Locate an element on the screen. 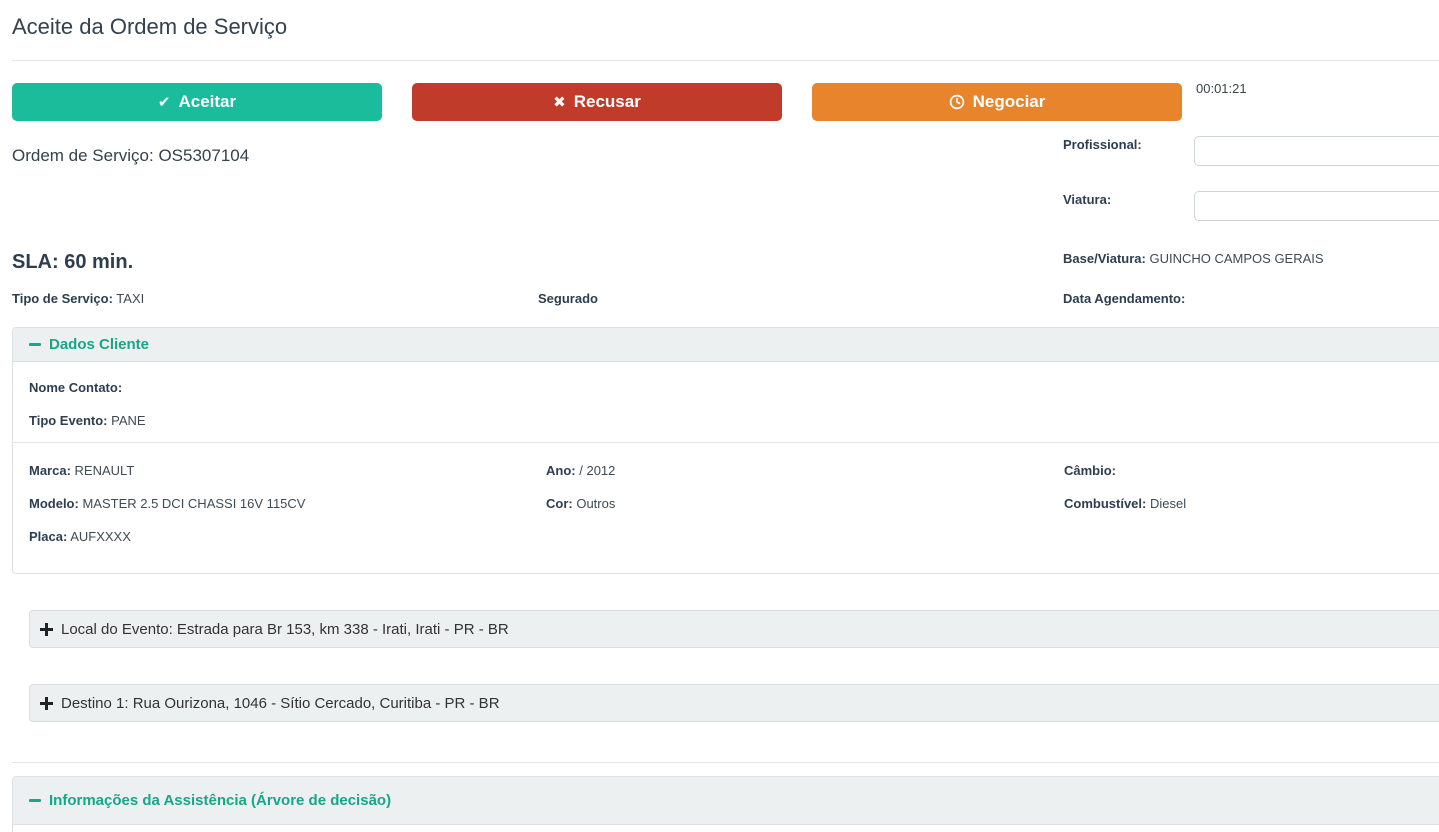 The image size is (1439, 832). check-icon: ✔ is located at coordinates (164, 102).